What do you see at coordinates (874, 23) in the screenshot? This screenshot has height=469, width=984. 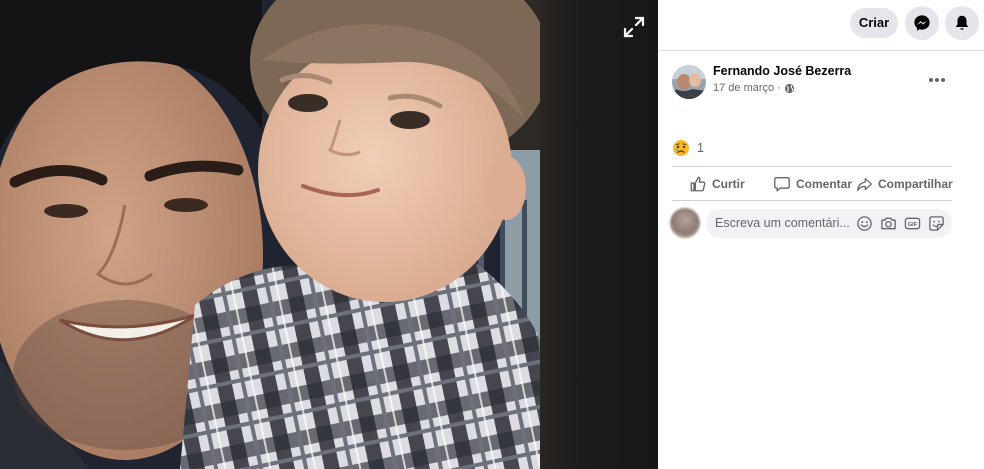 I see `create-button: Criar` at bounding box center [874, 23].